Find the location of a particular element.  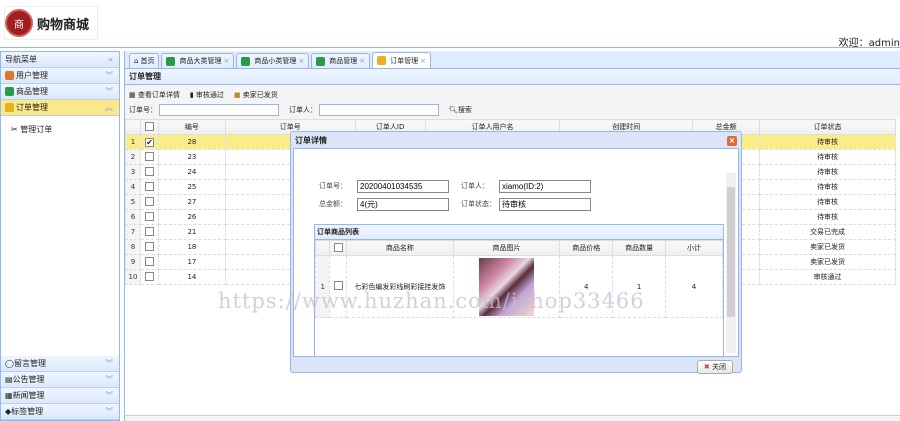

tools-icon: ✂ is located at coordinates (16, 129).